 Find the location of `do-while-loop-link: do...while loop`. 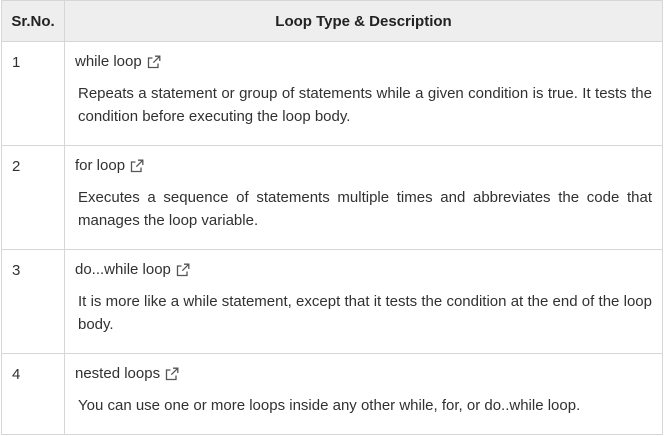

do-while-loop-link: do...while loop is located at coordinates (132, 269).